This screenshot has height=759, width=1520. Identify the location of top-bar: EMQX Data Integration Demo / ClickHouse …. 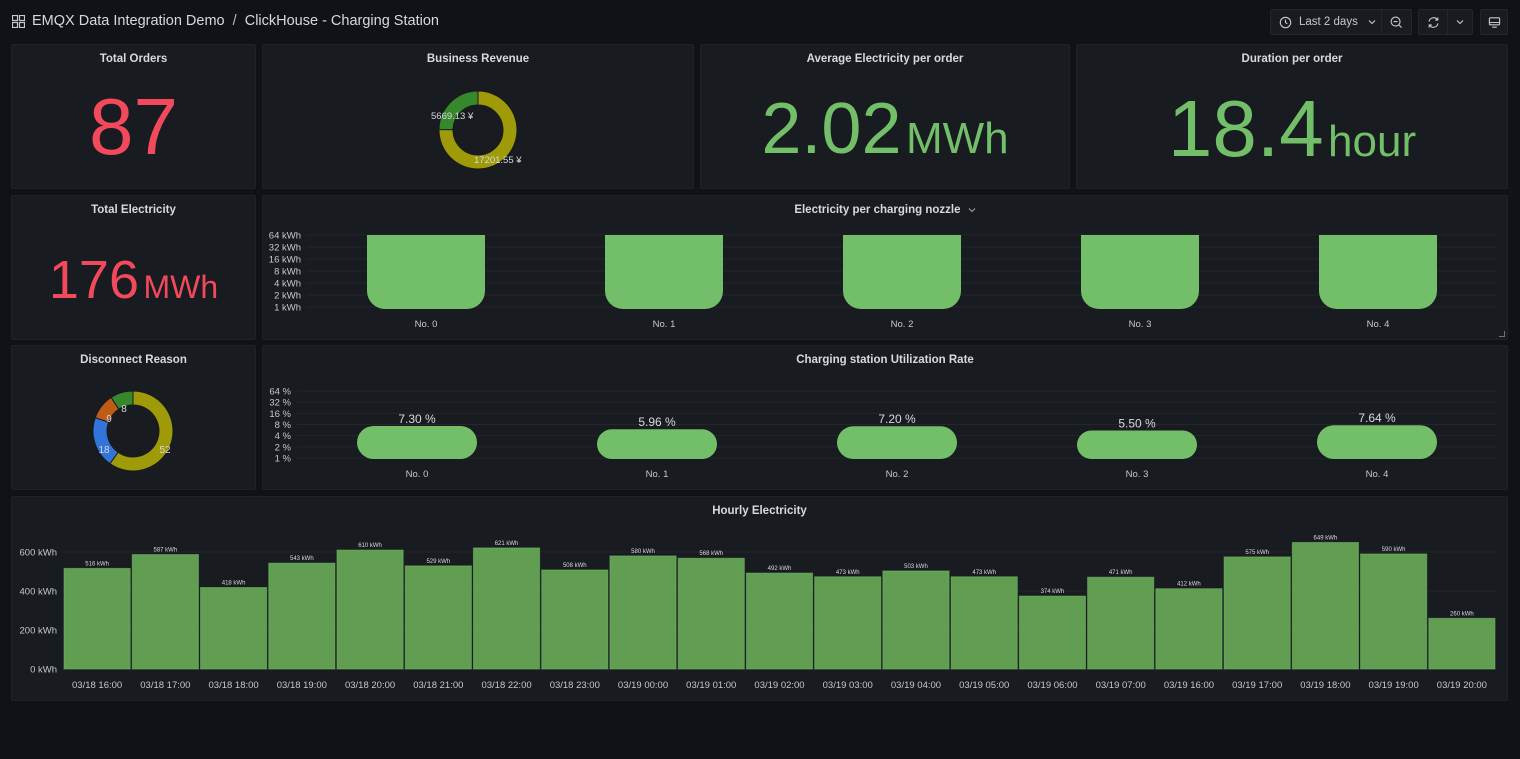
(760, 22).